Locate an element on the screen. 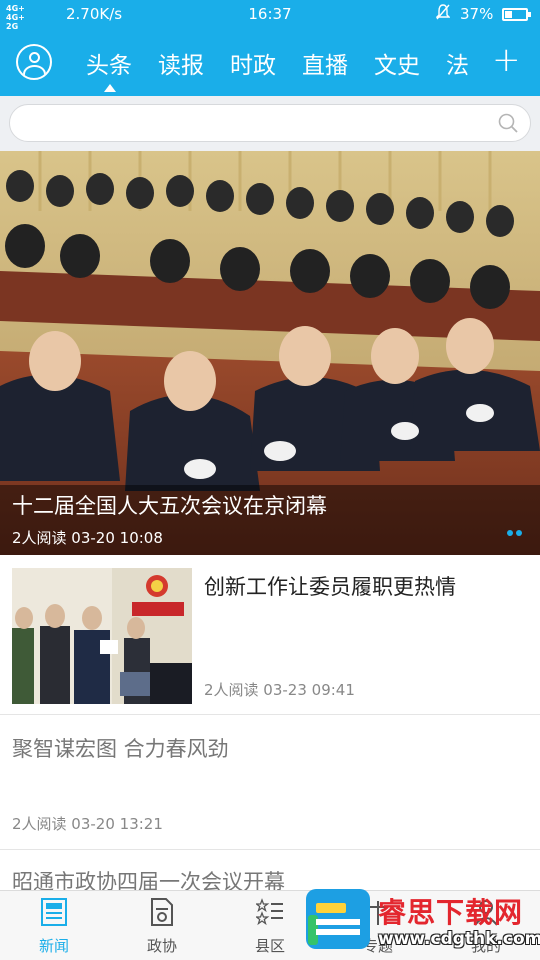  battery-percent: 37% is located at coordinates (477, 14).